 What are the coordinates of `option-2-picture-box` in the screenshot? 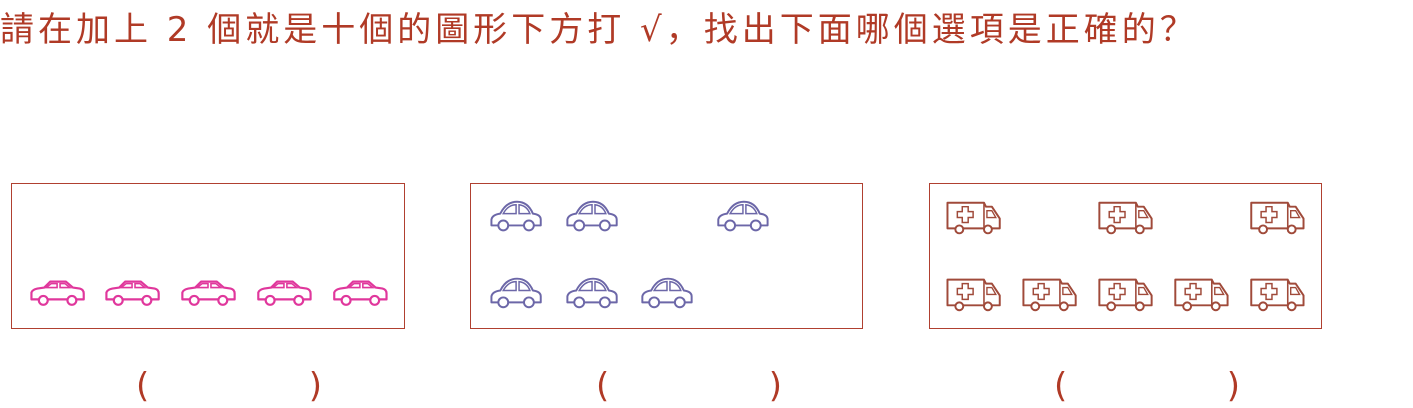 It's located at (666, 256).